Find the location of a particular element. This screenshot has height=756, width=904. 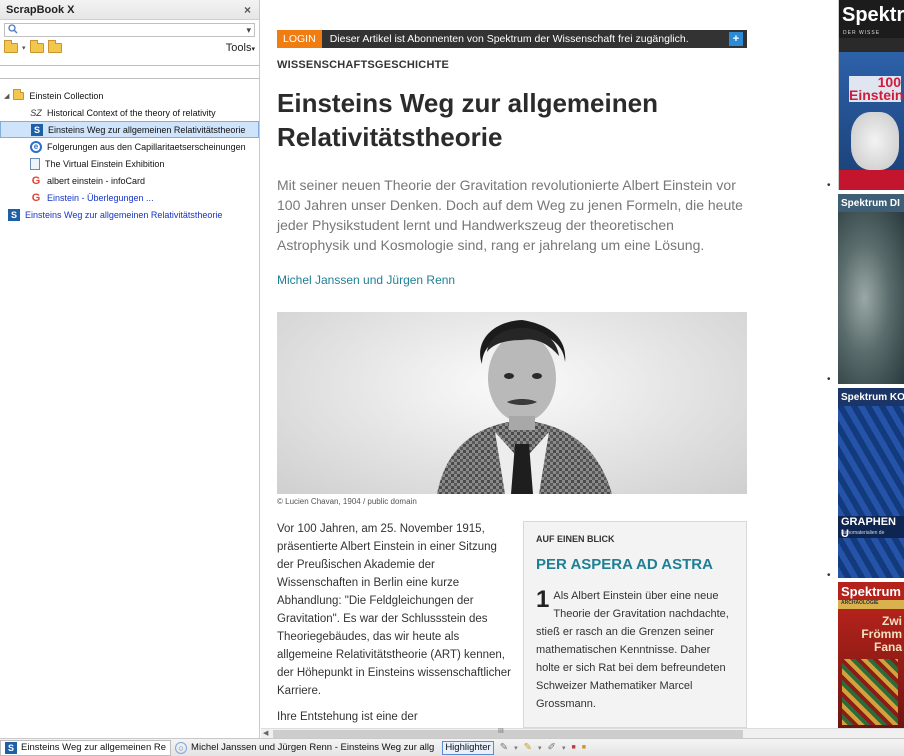

filter-field is located at coordinates (129, 72).